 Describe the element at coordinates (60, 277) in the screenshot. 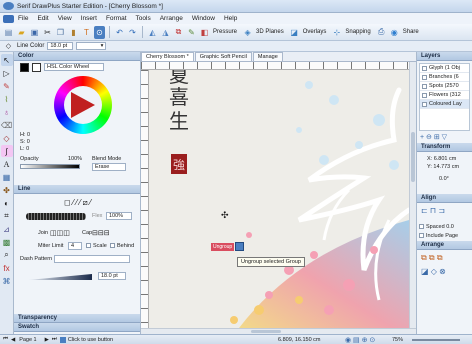

I see `line-width-slider` at that location.